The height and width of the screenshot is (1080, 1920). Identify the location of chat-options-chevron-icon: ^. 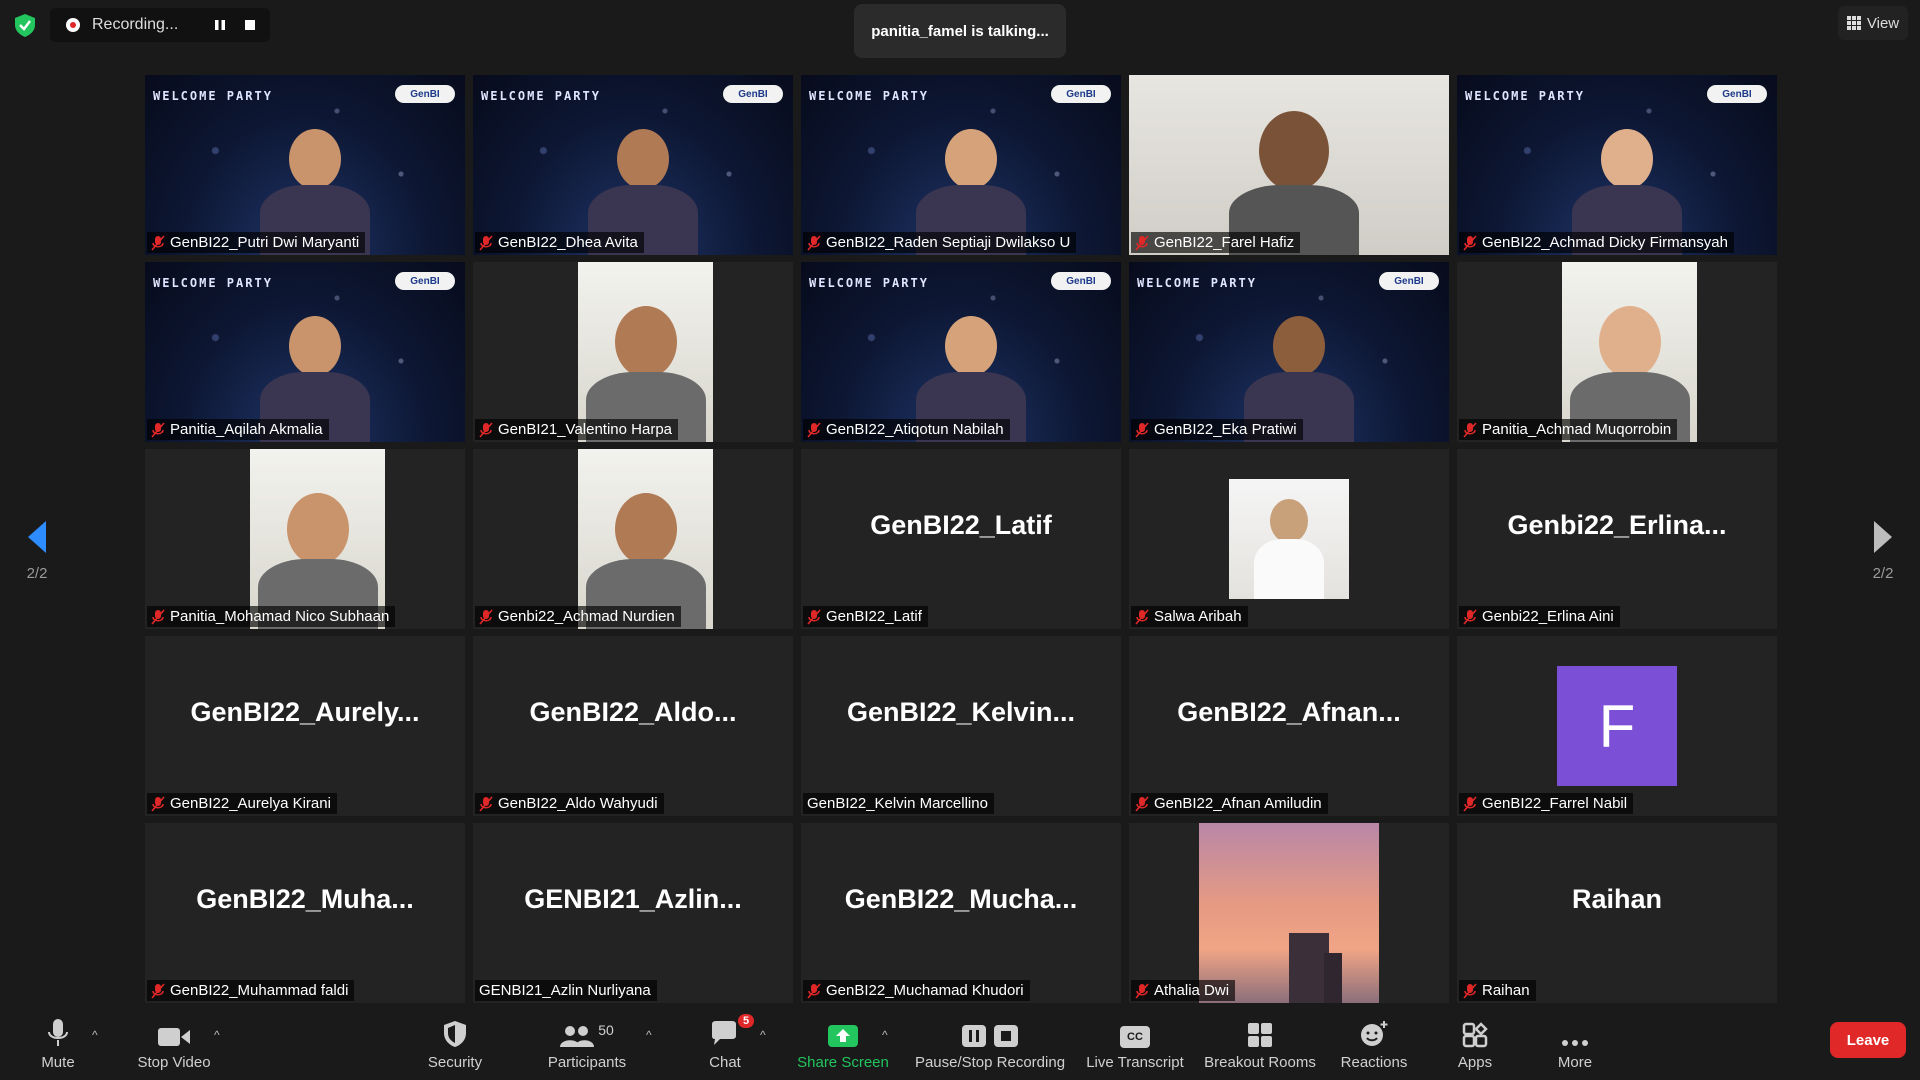
(763, 1035).